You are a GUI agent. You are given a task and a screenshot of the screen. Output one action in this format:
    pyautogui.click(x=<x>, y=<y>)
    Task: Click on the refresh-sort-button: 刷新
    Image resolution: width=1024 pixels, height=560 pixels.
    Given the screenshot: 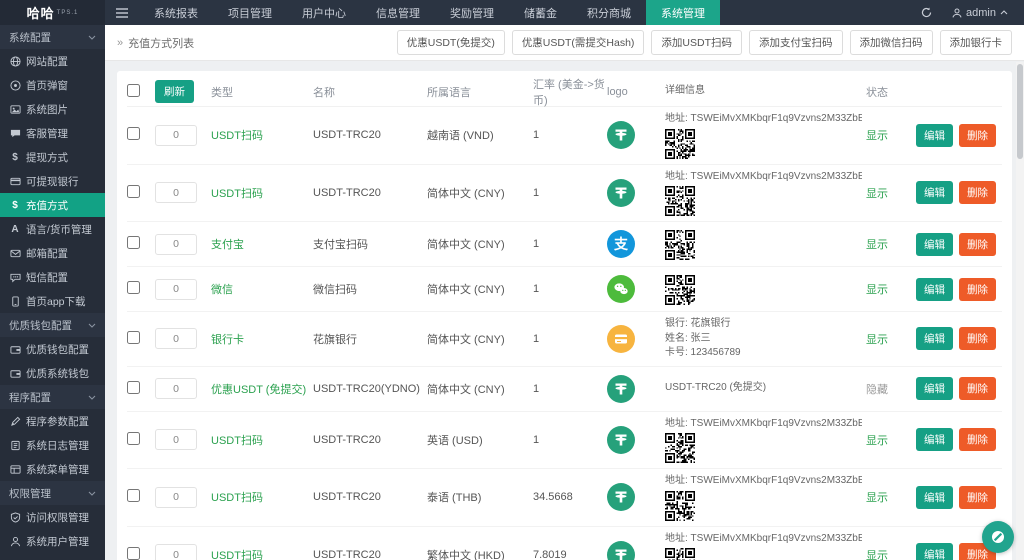 What is the action you would take?
    pyautogui.click(x=174, y=91)
    